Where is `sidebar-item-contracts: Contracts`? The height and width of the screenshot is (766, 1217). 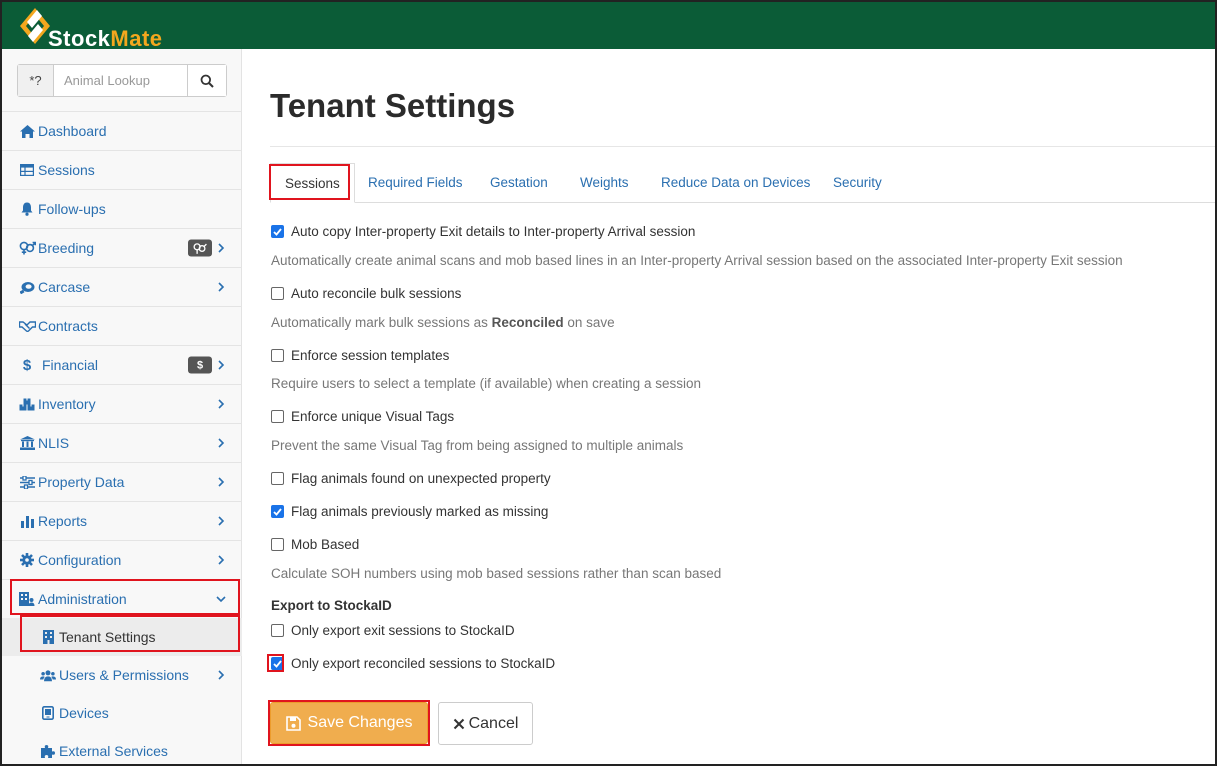 sidebar-item-contracts: Contracts is located at coordinates (122, 325).